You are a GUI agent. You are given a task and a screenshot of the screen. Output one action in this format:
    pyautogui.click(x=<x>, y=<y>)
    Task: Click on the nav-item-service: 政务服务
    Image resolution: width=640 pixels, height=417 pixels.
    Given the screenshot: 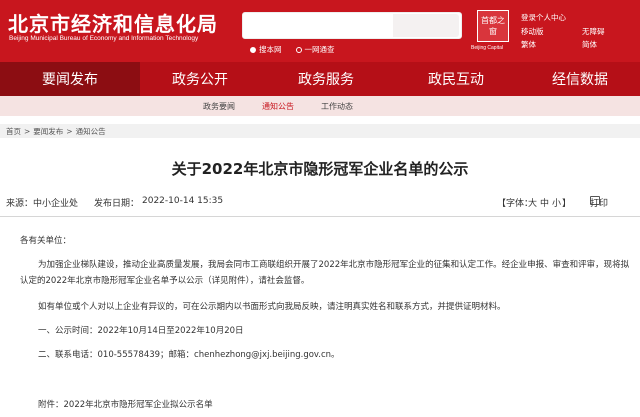 What is the action you would take?
    pyautogui.click(x=326, y=79)
    